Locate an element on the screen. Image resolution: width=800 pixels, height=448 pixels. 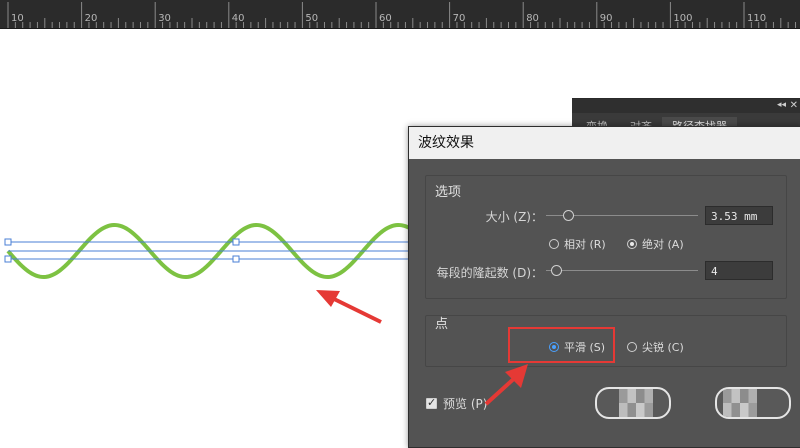
cancel-button is located at coordinates (753, 403).